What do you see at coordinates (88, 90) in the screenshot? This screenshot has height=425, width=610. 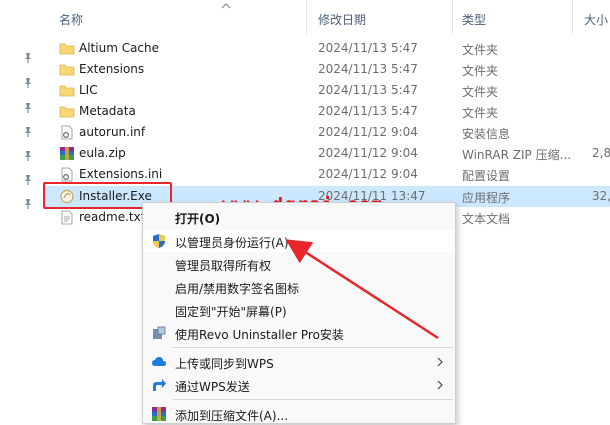 I see `file-name: LIC` at bounding box center [88, 90].